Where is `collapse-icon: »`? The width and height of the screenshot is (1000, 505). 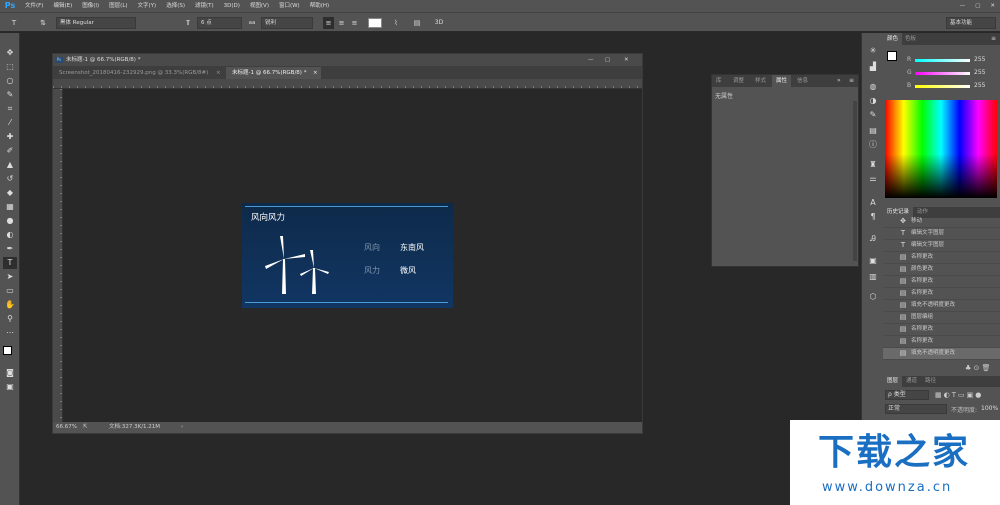
collapse-icon: » is located at coordinates (839, 81).